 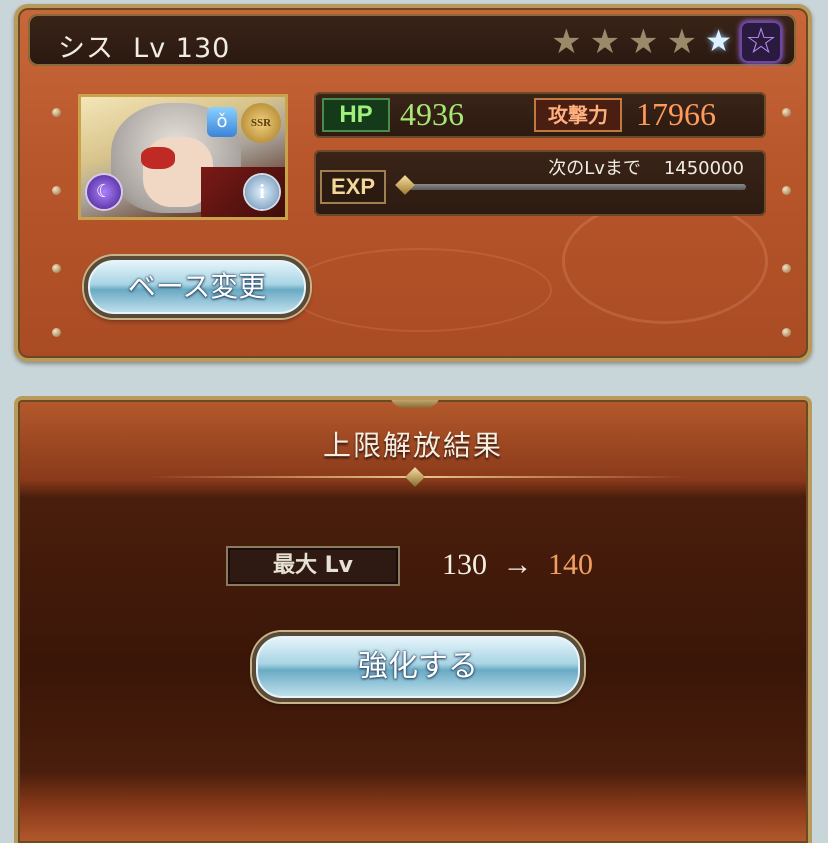 I want to click on new-max-level: 140, so click(x=570, y=564).